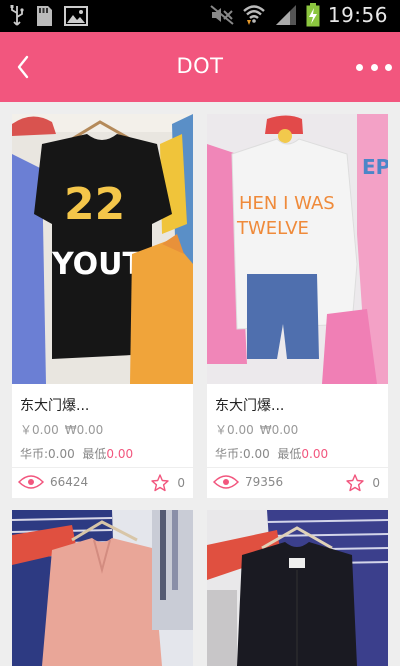 The width and height of the screenshot is (400, 666). What do you see at coordinates (287, 203) in the screenshot?
I see `svg-text: HEN I WAS` at bounding box center [287, 203].